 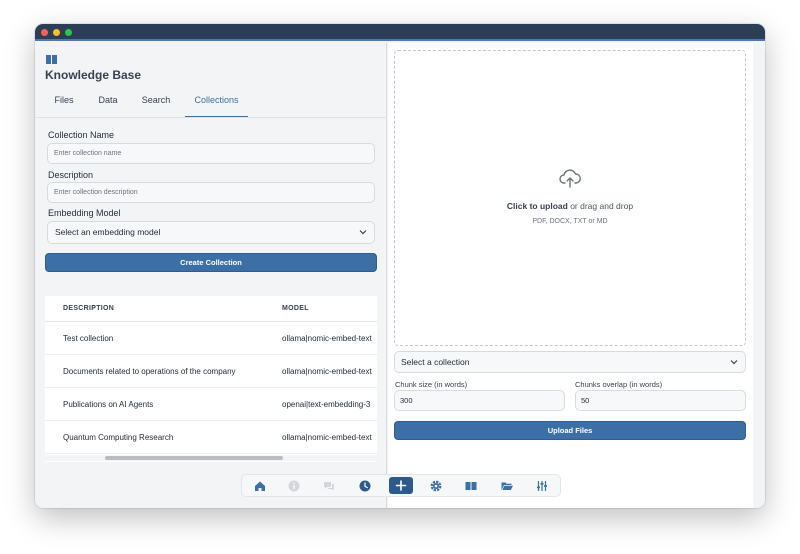 I want to click on chunk-overlap-label: Chunks overlap (in words), so click(x=619, y=384).